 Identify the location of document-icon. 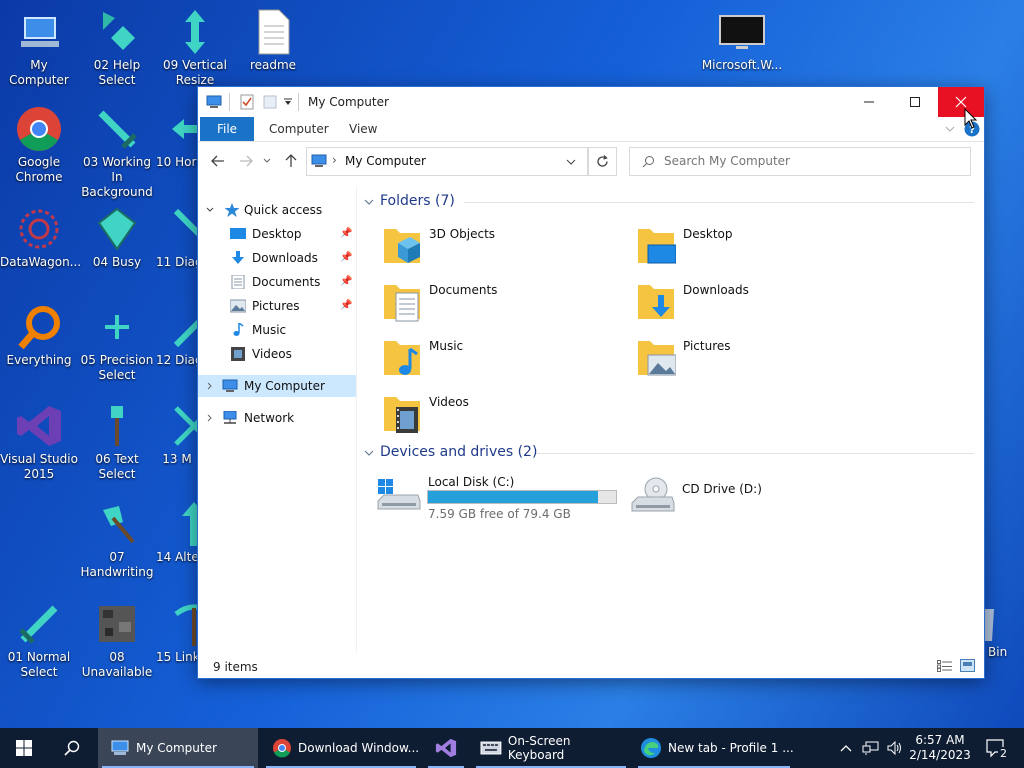
(238, 282).